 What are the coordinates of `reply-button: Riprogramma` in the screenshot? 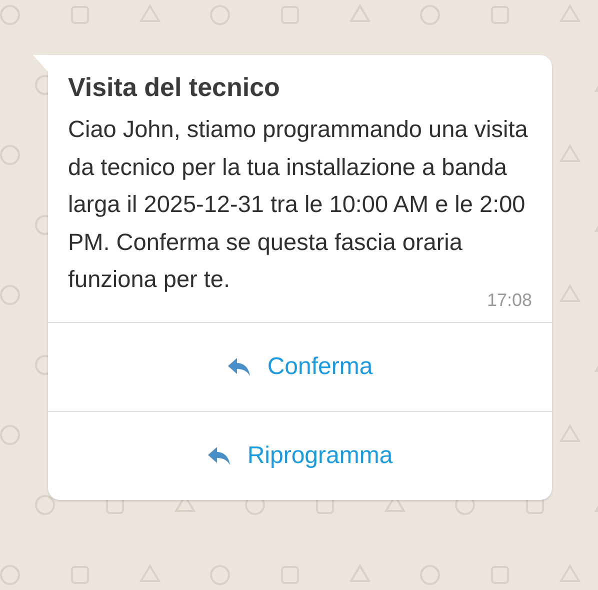 It's located at (300, 455).